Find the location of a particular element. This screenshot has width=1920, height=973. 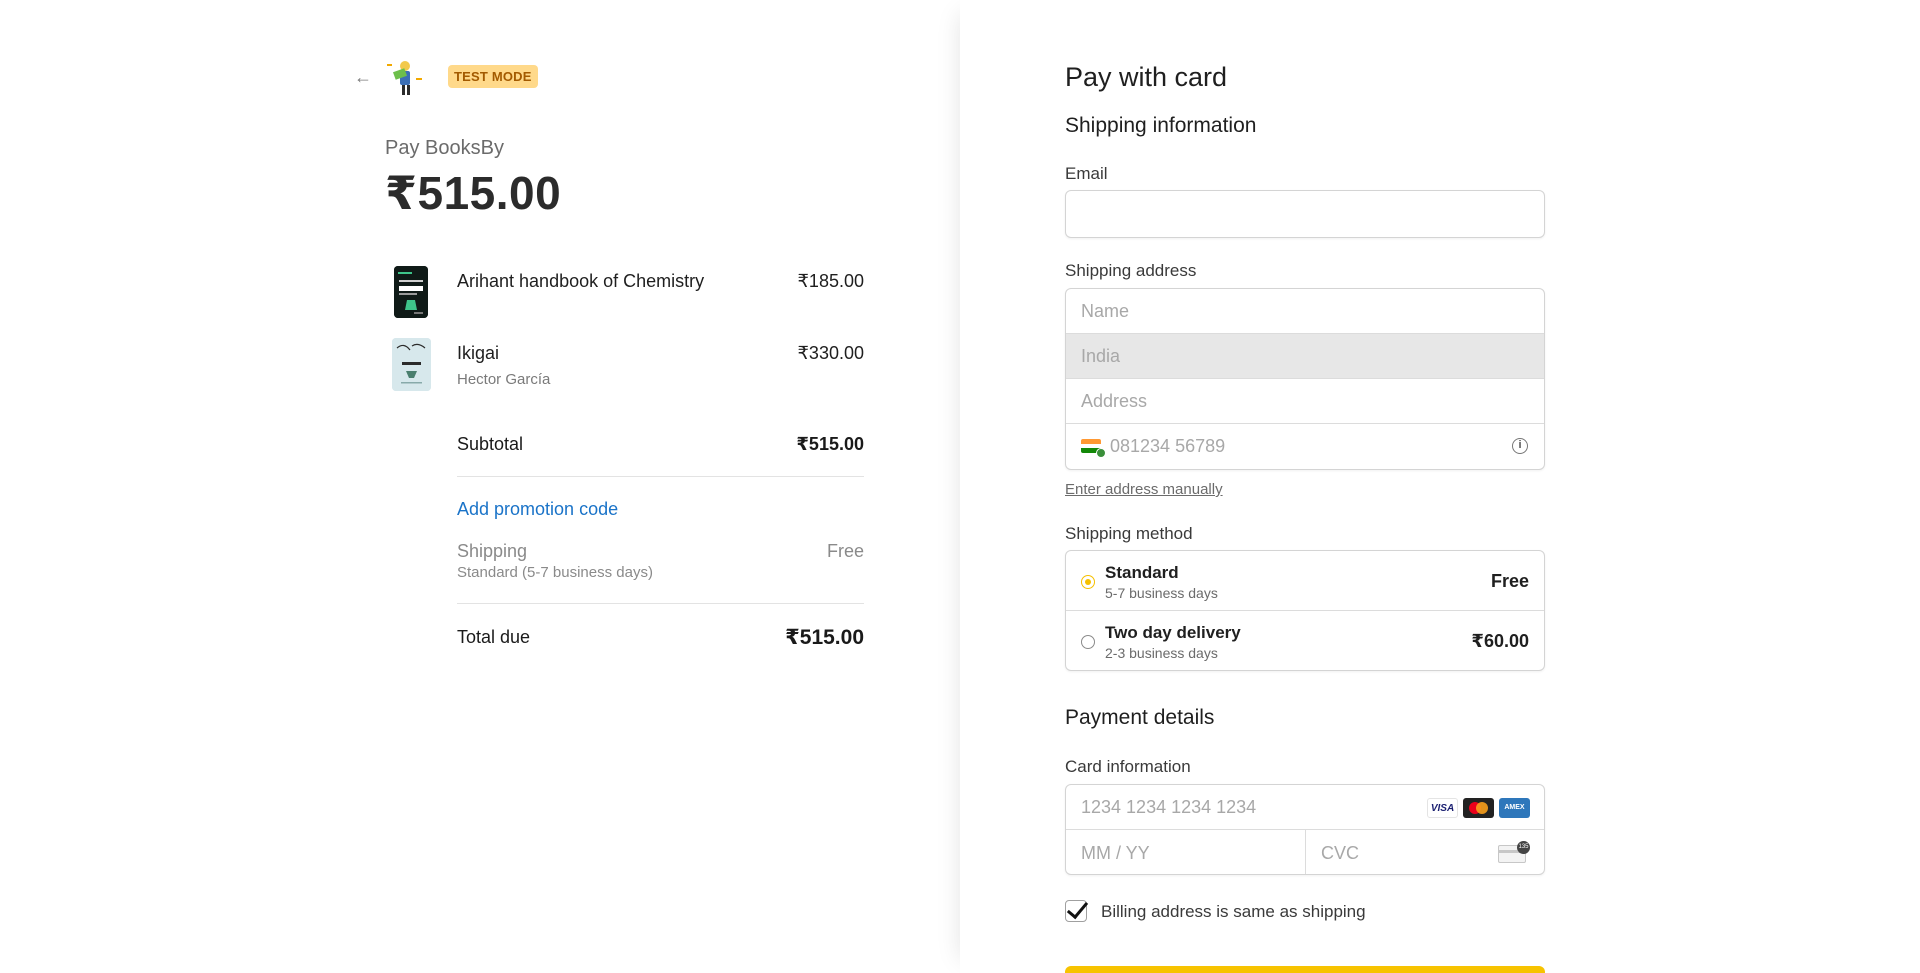

address-row is located at coordinates (1305, 401).